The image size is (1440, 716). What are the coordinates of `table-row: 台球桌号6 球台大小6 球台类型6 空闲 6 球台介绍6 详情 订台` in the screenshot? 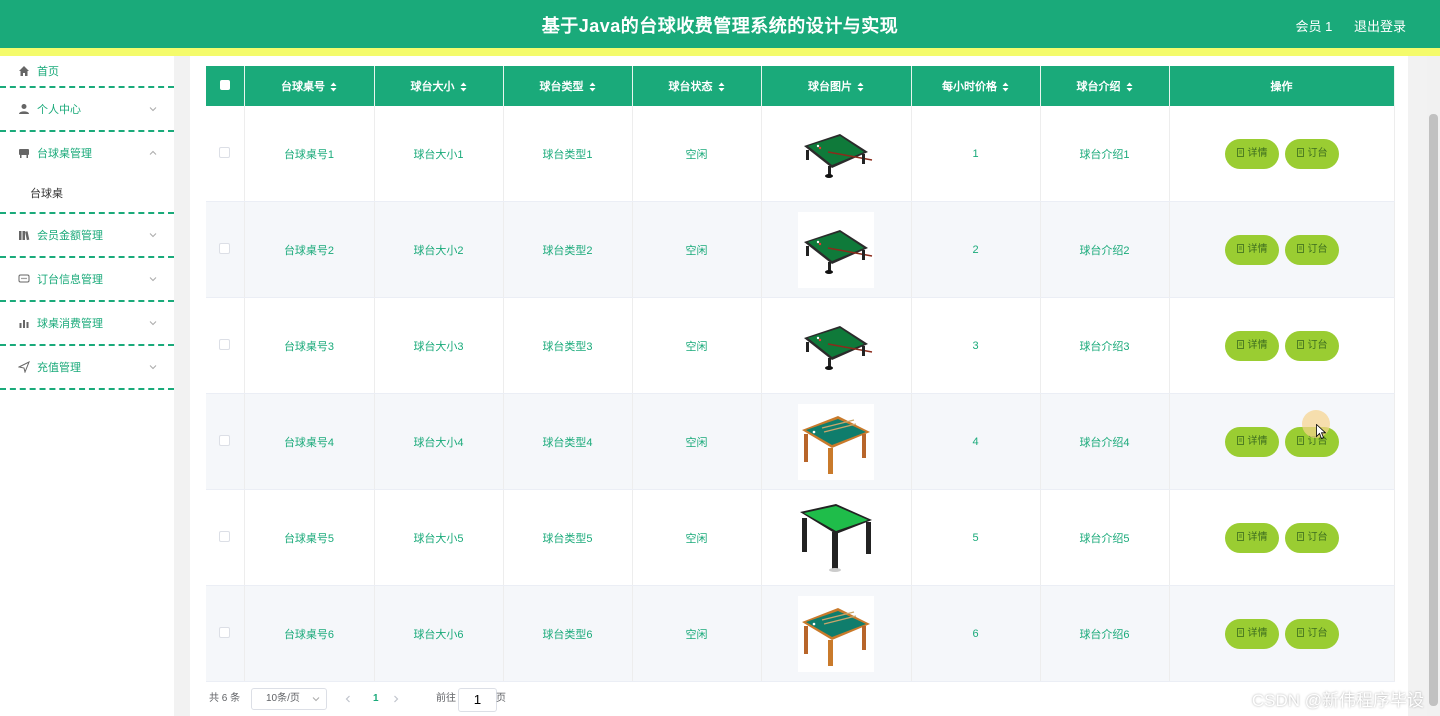 It's located at (800, 633).